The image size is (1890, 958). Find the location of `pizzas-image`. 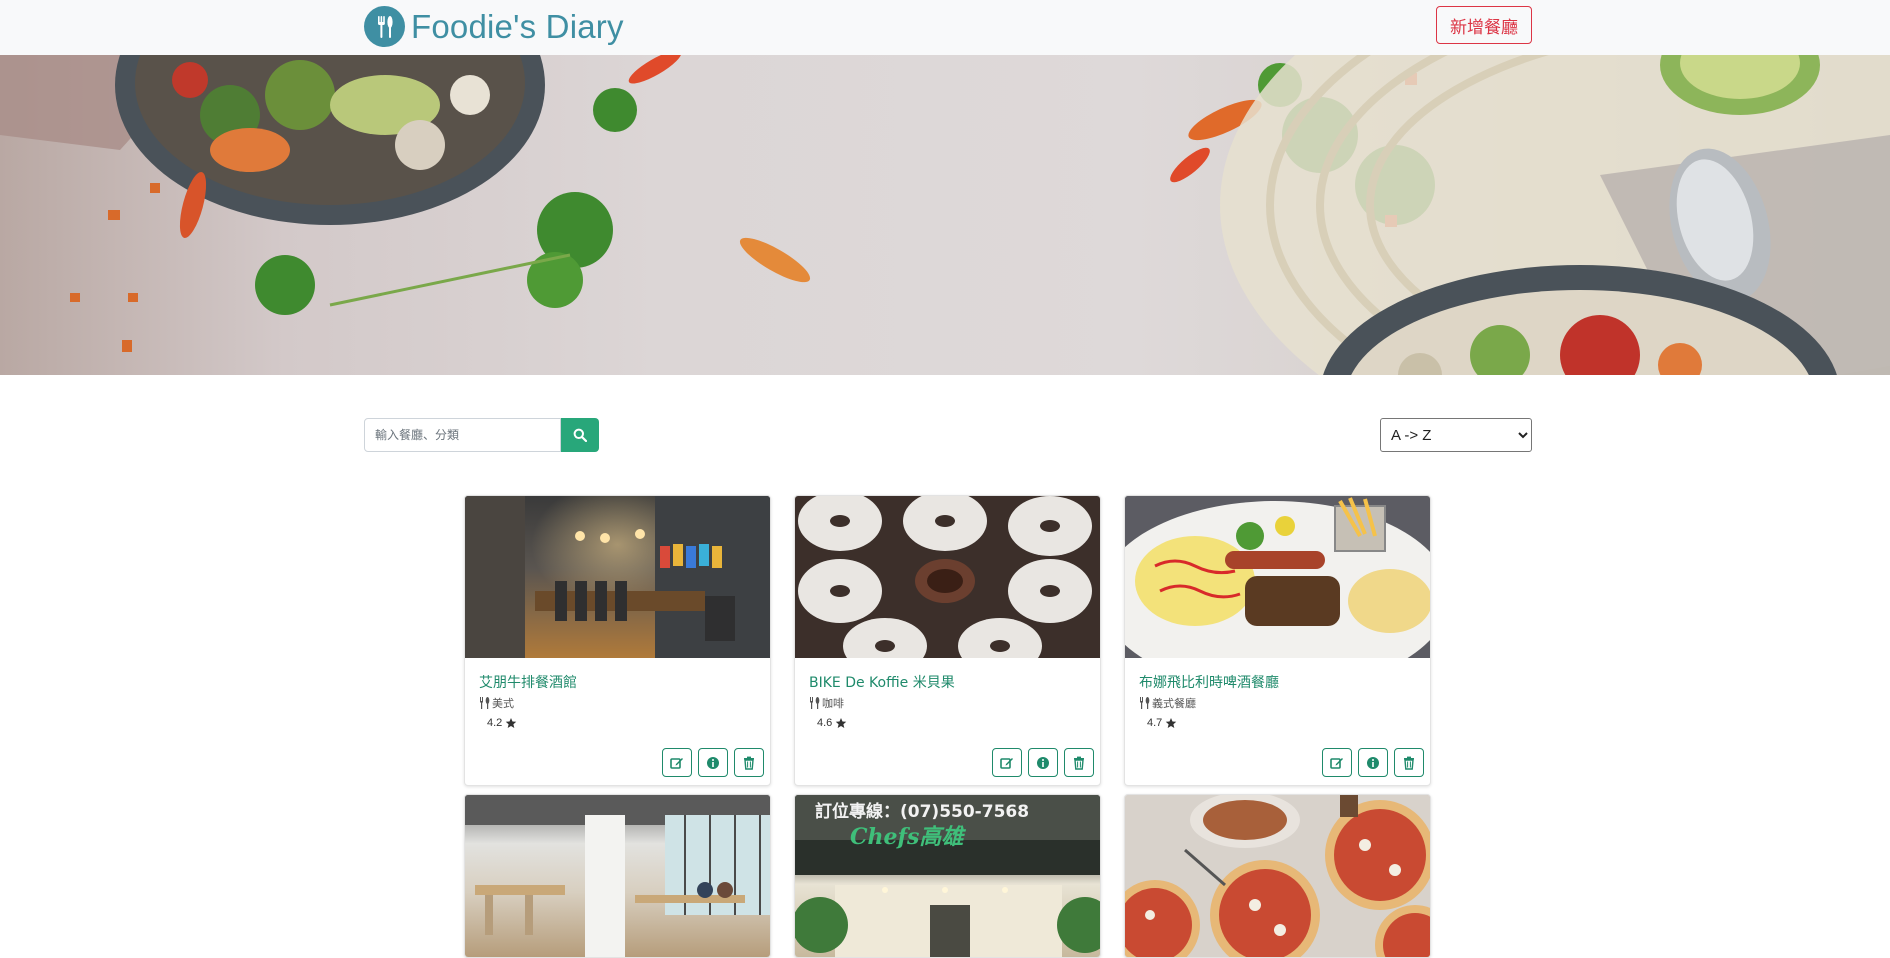

pizzas-image is located at coordinates (1277, 876).